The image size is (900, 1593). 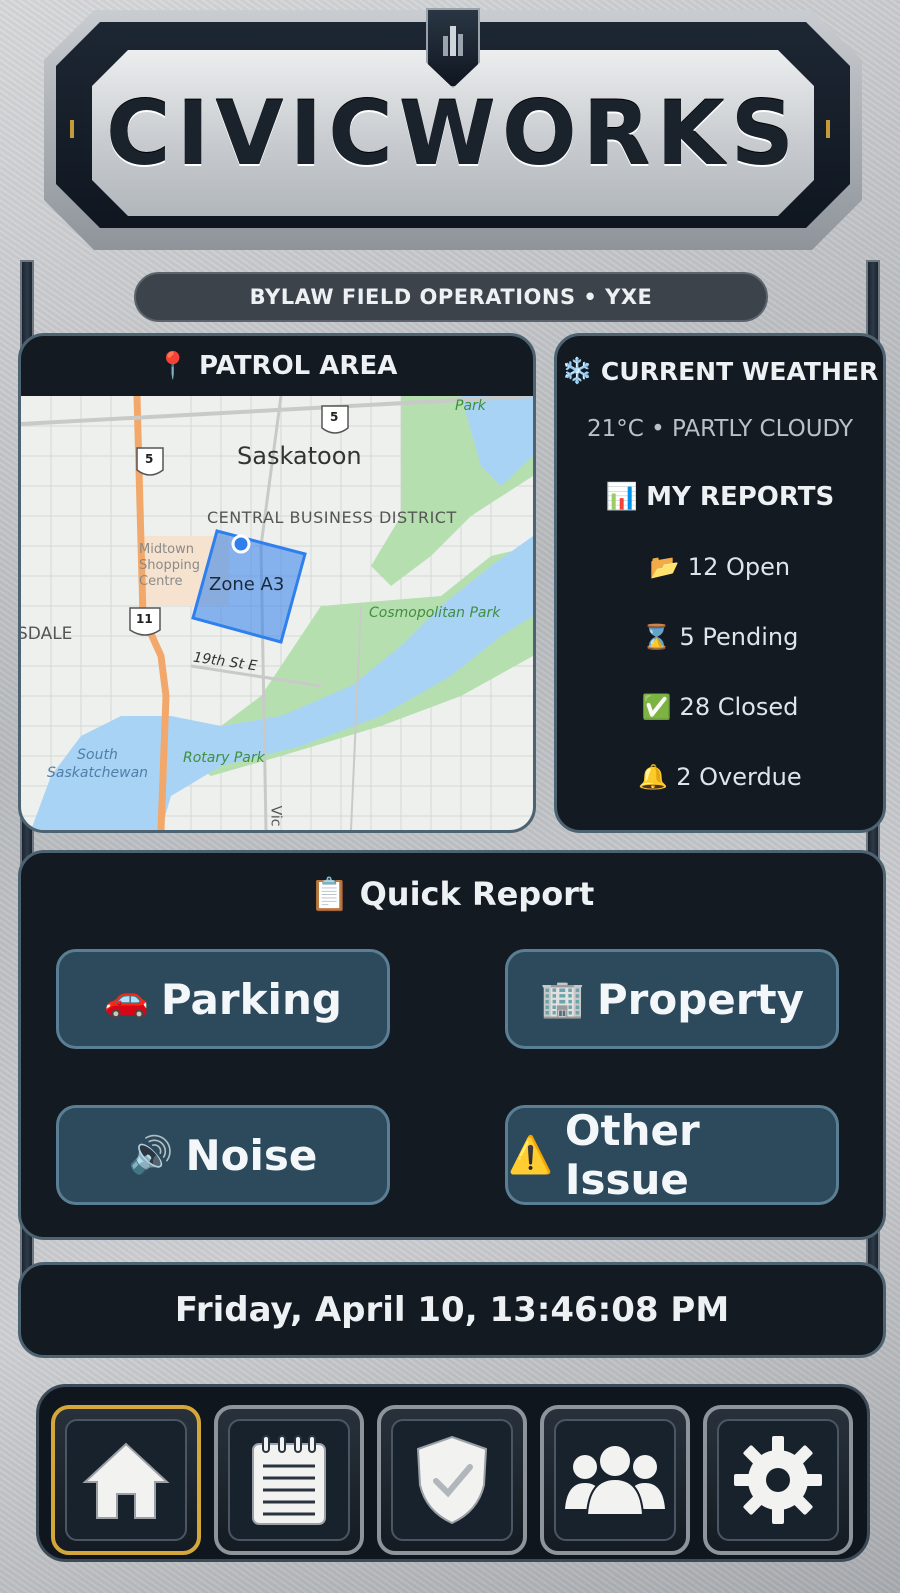 What do you see at coordinates (329, 894) in the screenshot?
I see `clipboard-icon: 📋` at bounding box center [329, 894].